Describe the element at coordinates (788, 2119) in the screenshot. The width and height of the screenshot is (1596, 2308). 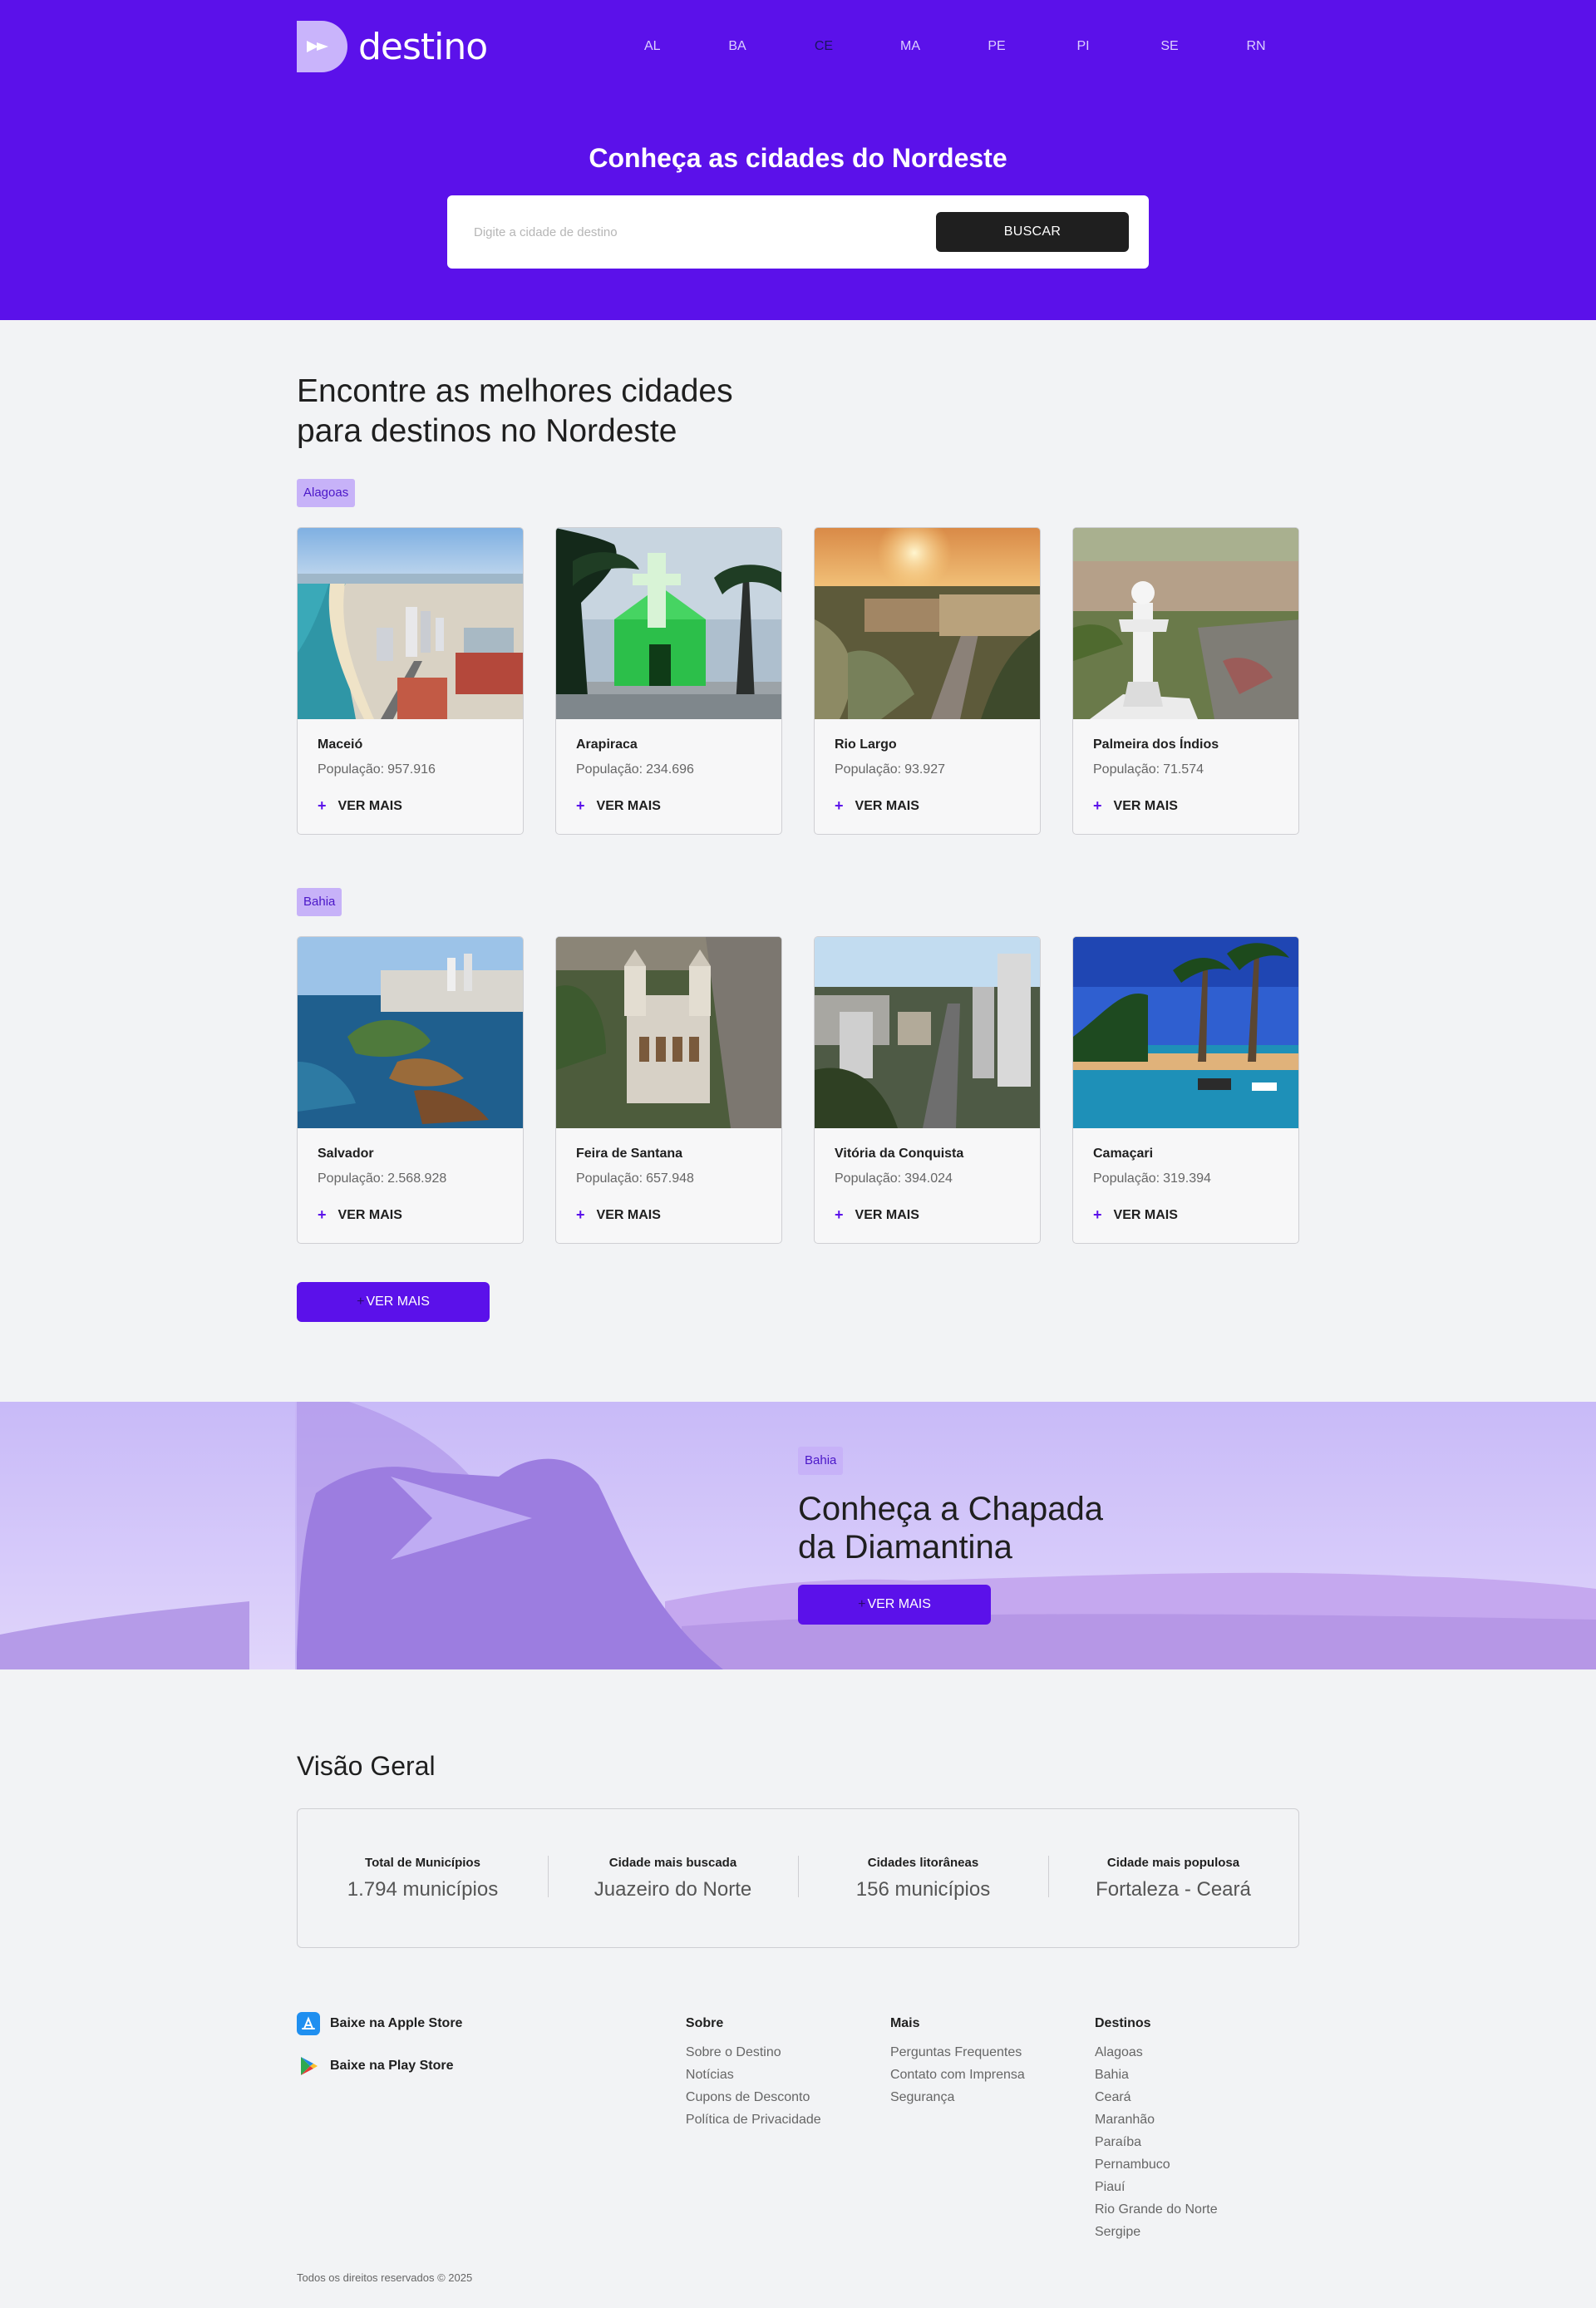
I see `footer-link: Política de Privacidade` at that location.